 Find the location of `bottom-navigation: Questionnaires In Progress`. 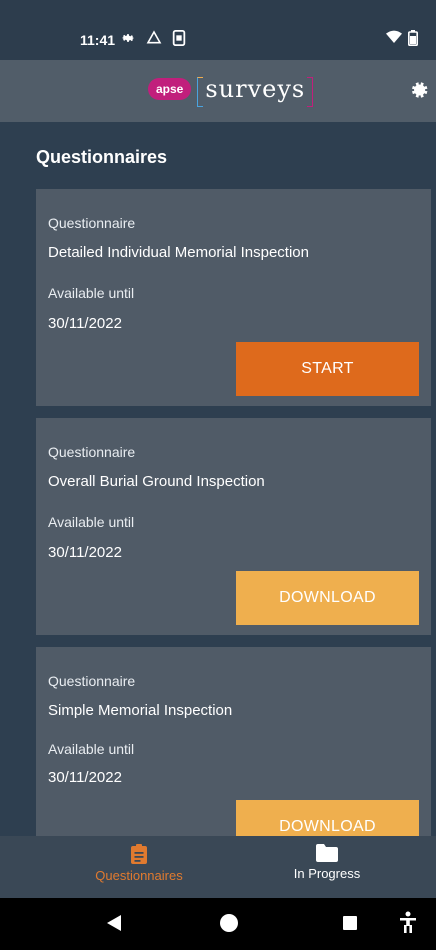

bottom-navigation: Questionnaires In Progress is located at coordinates (218, 867).